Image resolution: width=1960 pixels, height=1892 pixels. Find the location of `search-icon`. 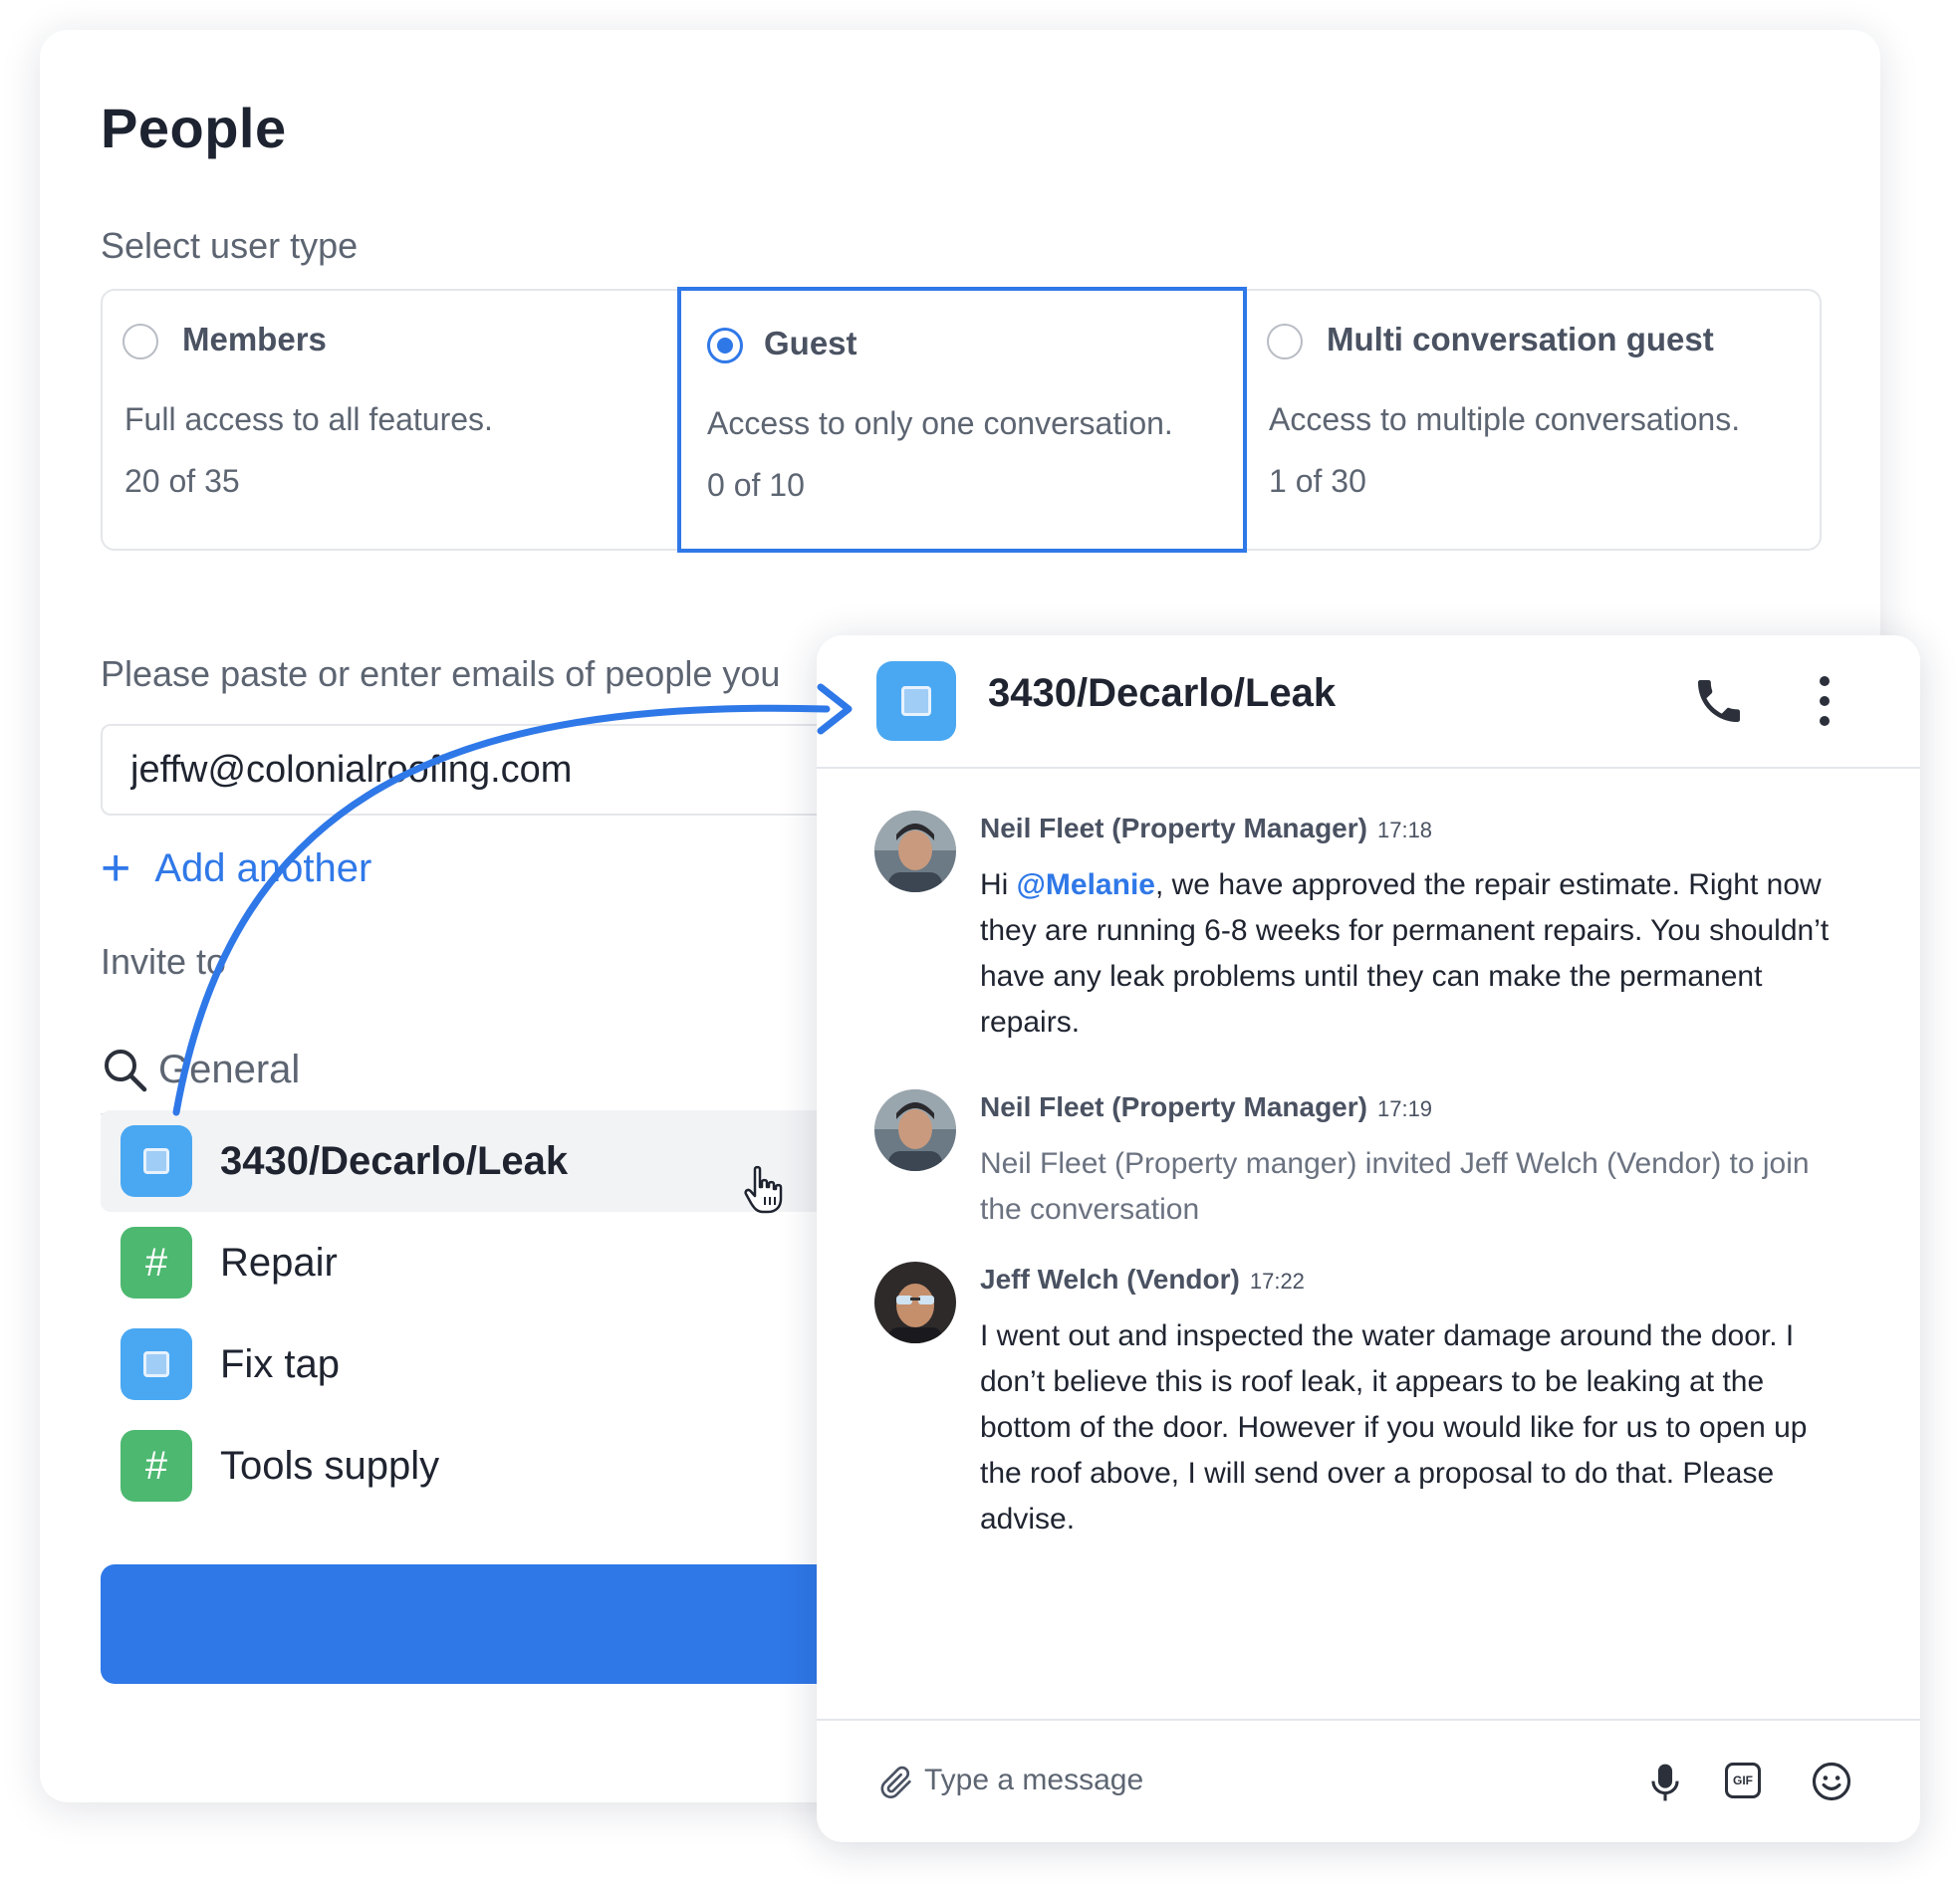

search-icon is located at coordinates (126, 1071).